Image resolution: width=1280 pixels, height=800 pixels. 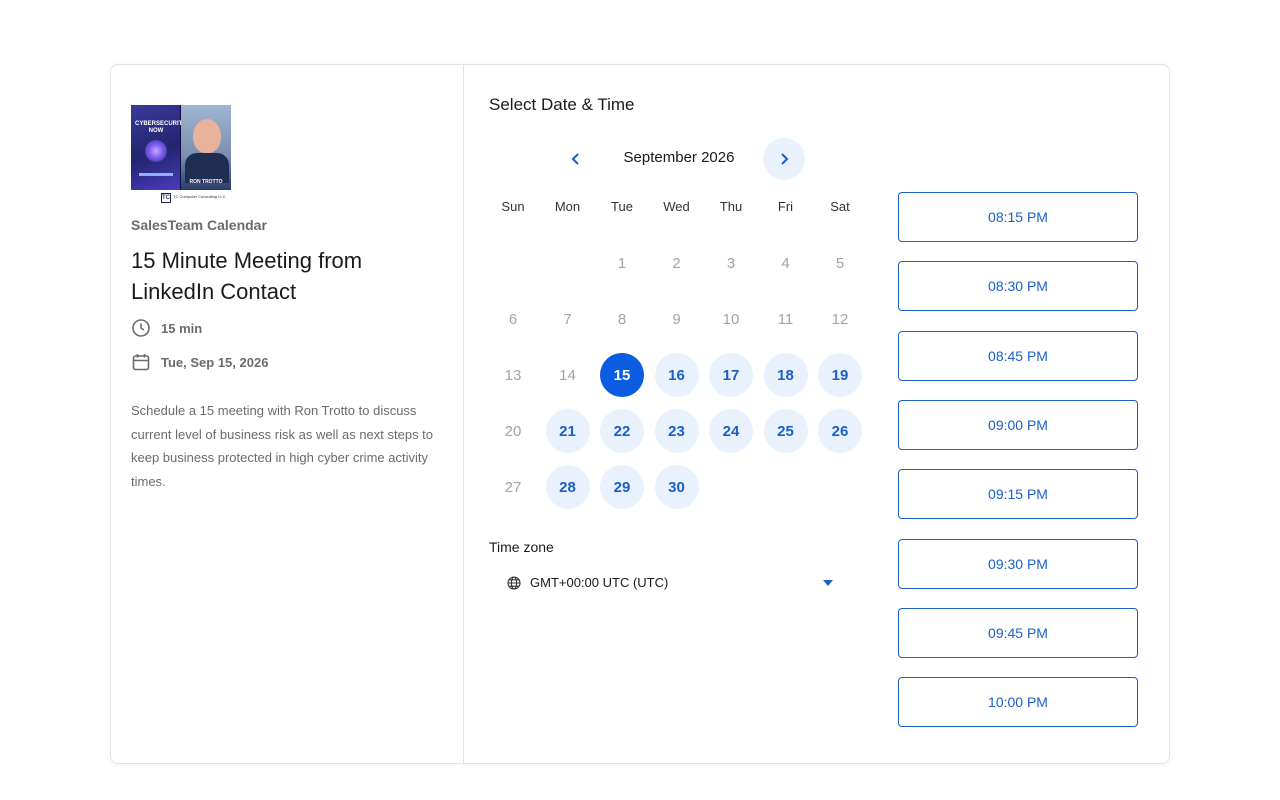 I want to click on calendar-day: 27, so click(x=513, y=487).